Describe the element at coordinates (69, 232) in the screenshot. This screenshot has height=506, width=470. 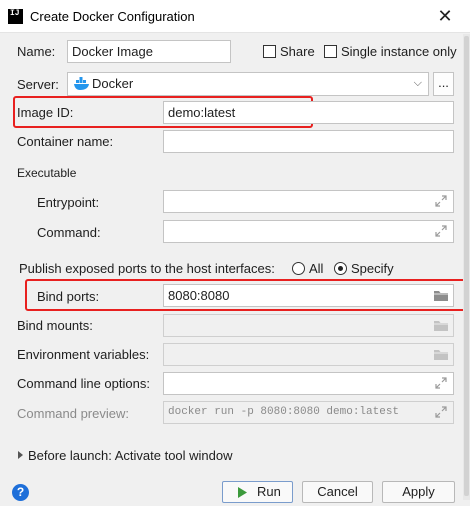
I see `command-label: Command:` at that location.